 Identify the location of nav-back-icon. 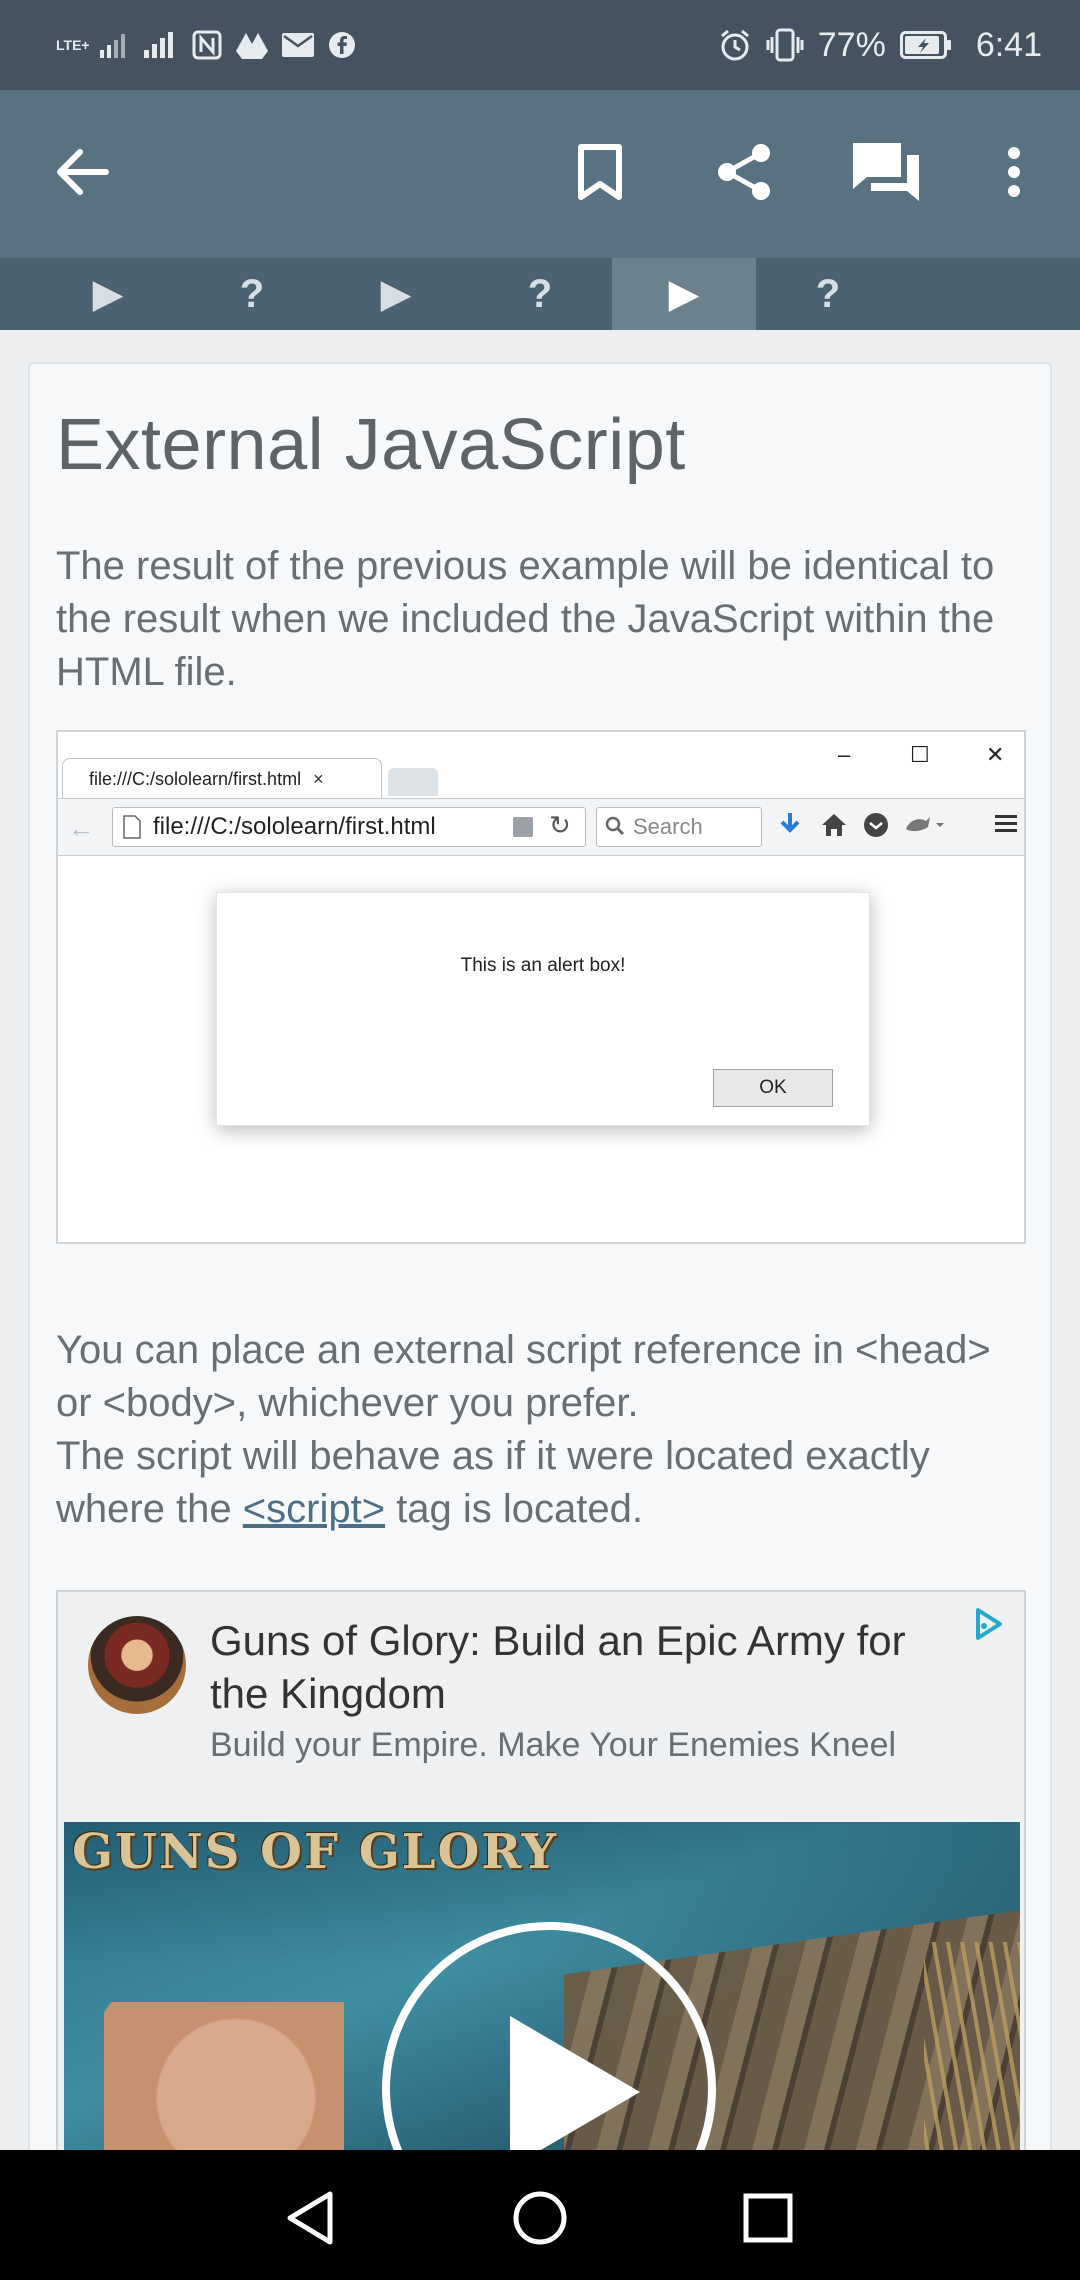
(310, 2218).